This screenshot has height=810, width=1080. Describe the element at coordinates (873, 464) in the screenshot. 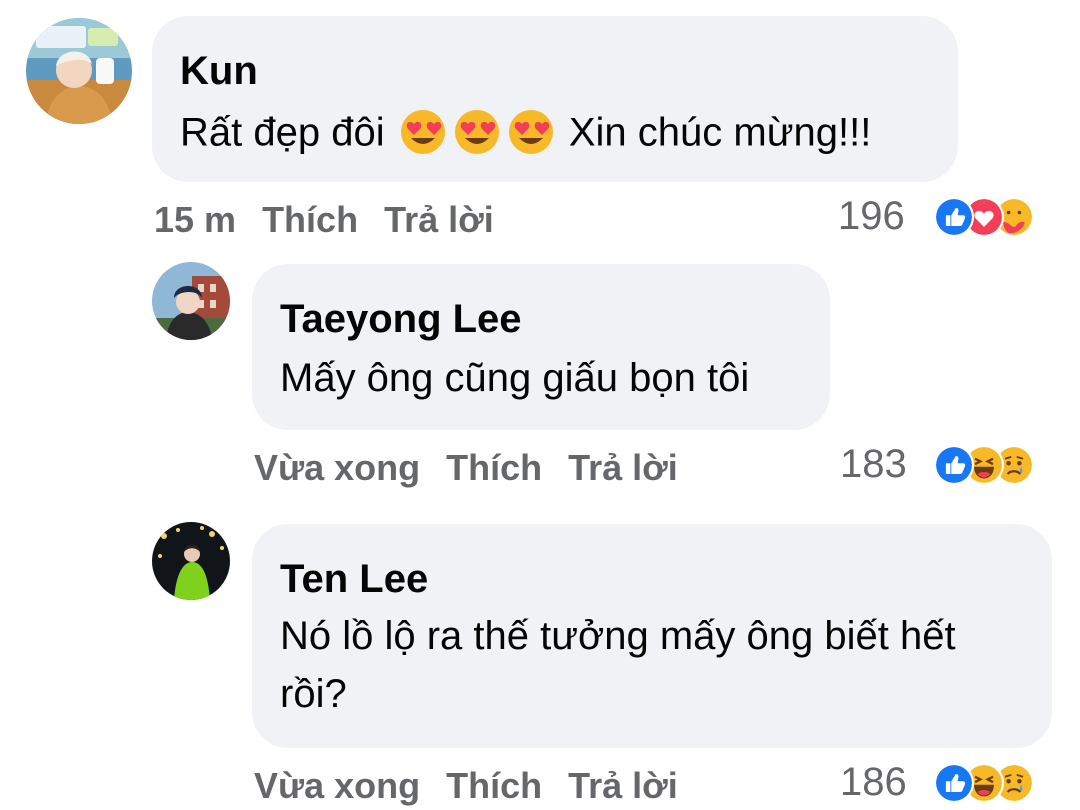

I see `reaction-count: 183` at that location.